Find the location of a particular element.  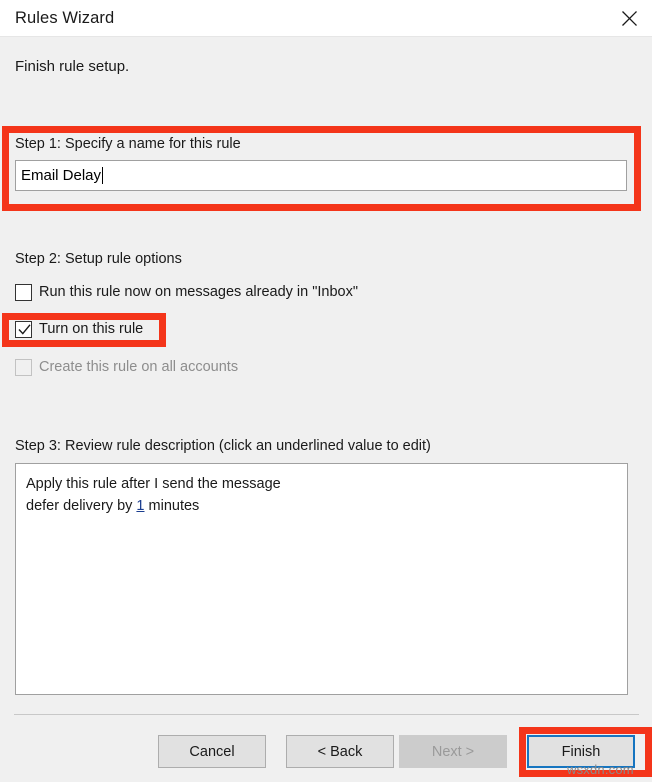

defer-minutes-link: 1 is located at coordinates (140, 506).